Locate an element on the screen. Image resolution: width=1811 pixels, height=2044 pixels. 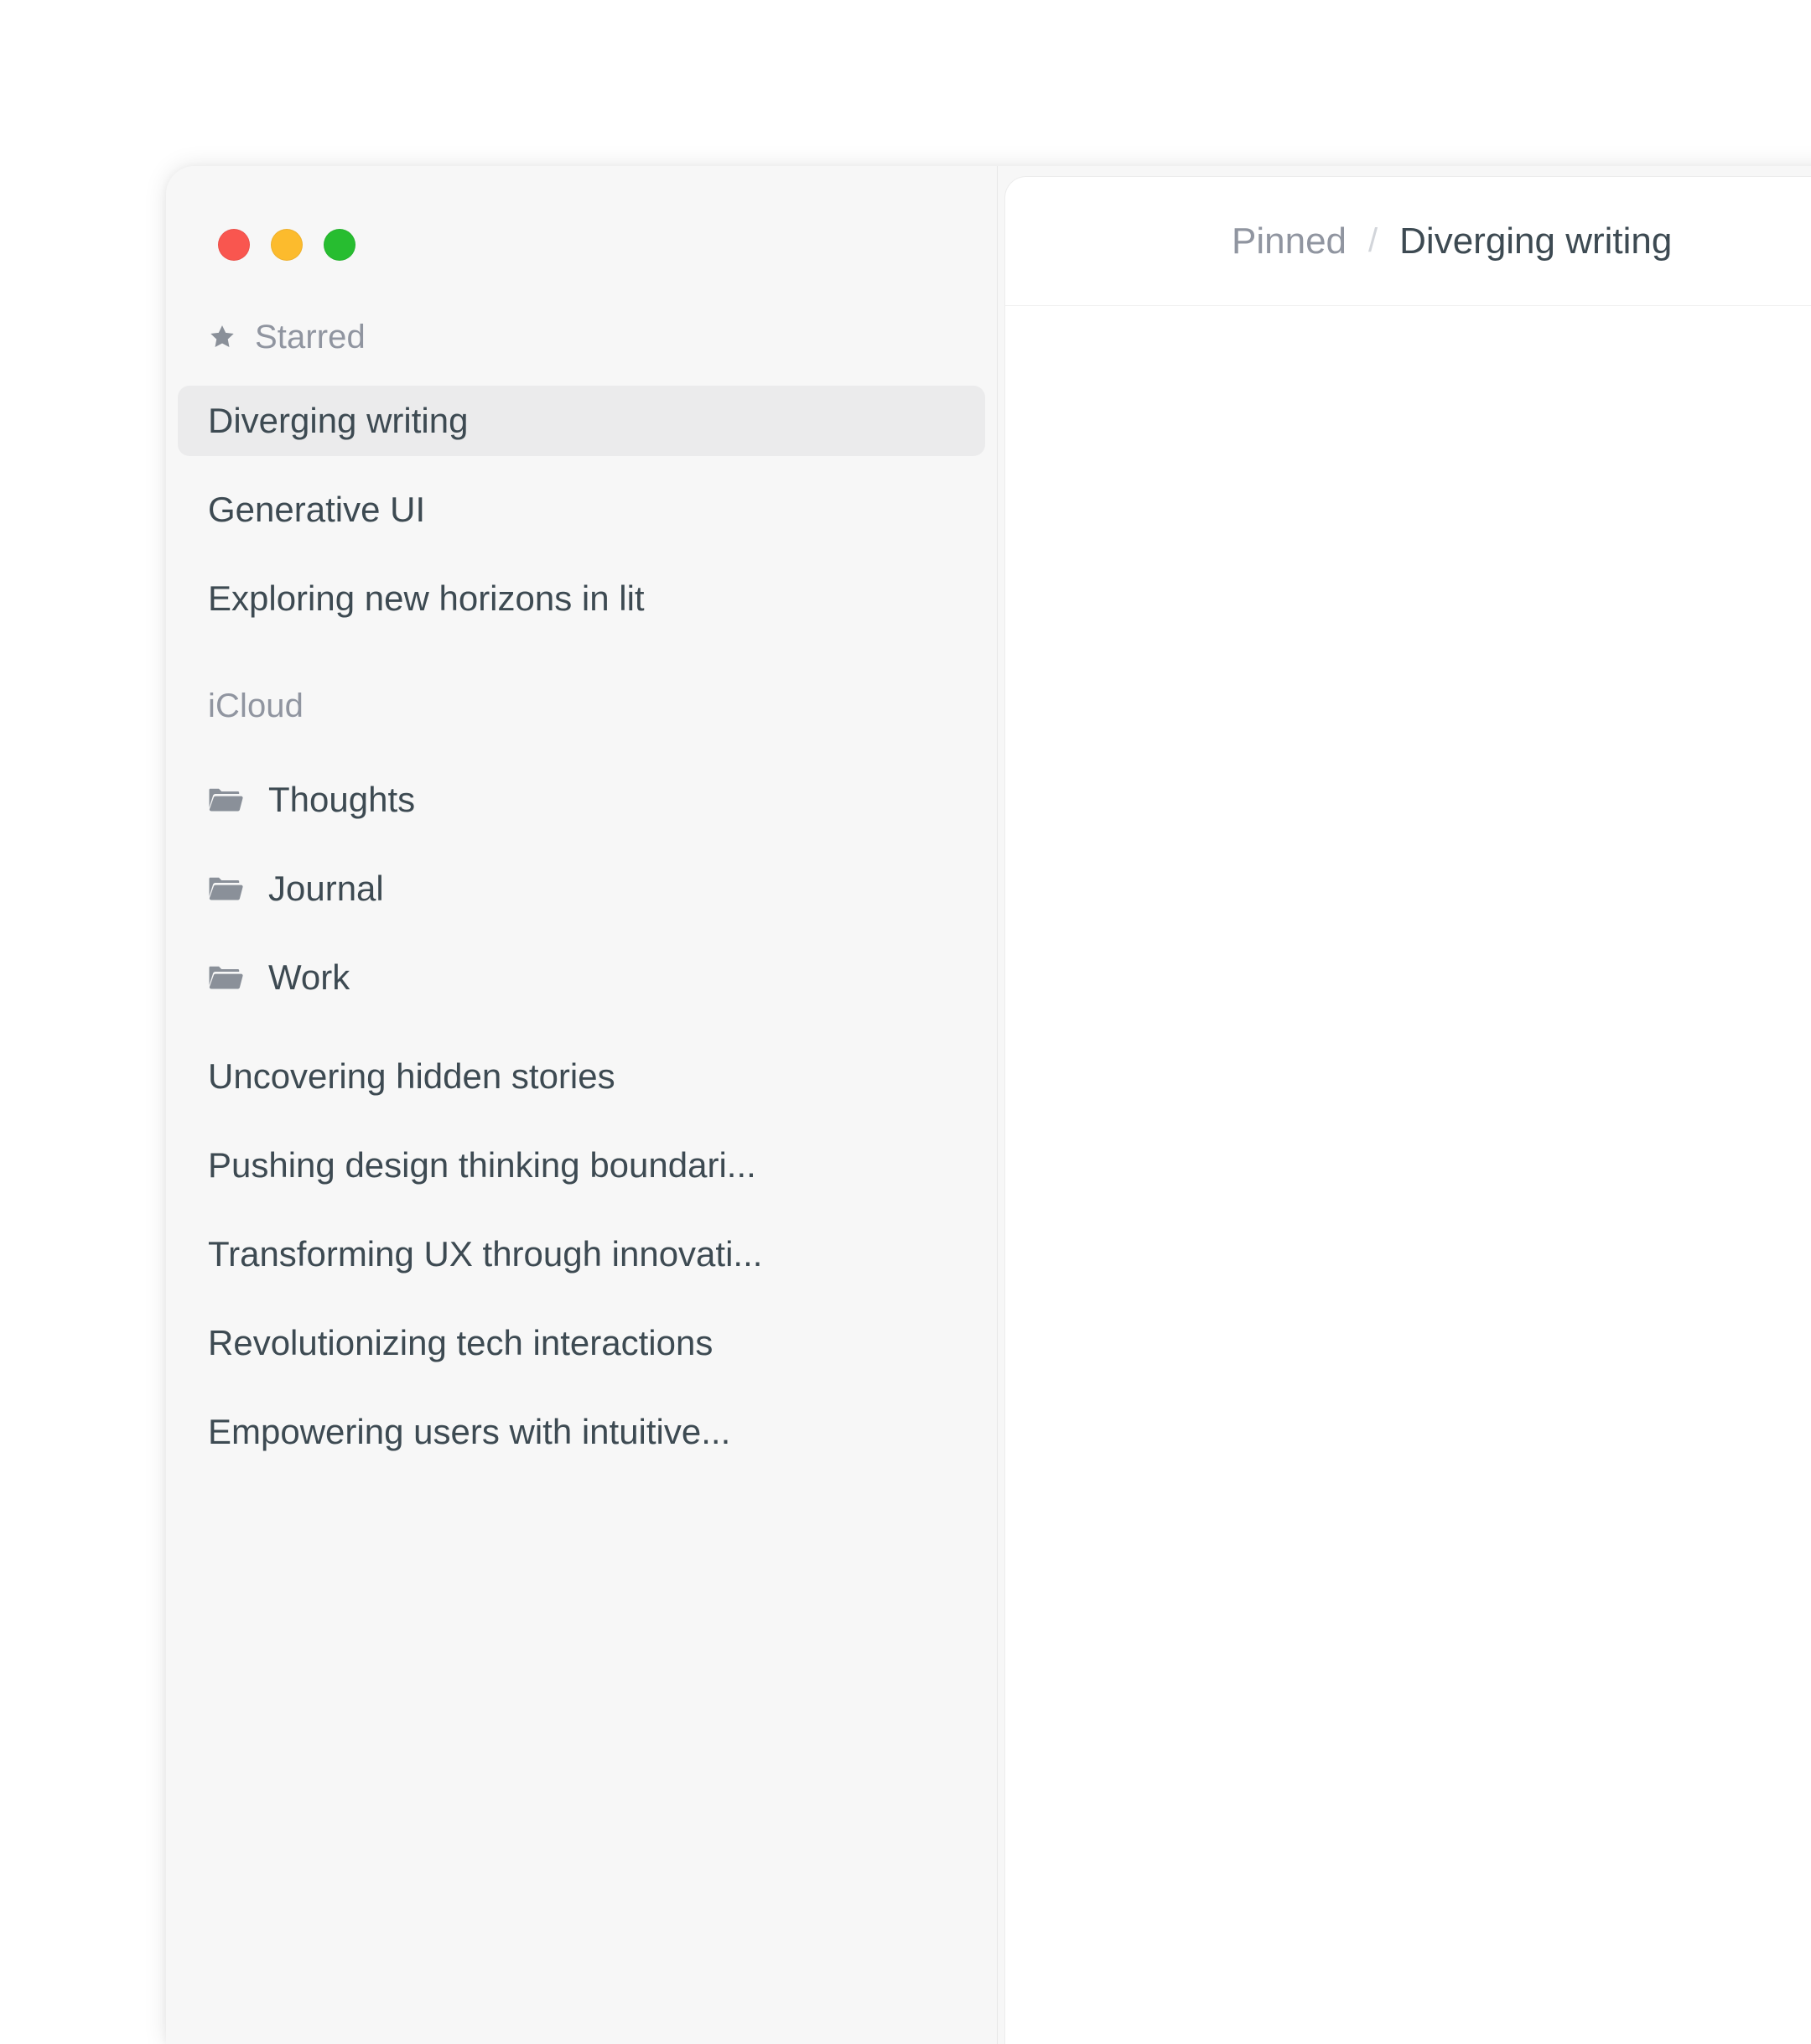
sidebar-folder-work: Work is located at coordinates (581, 977).